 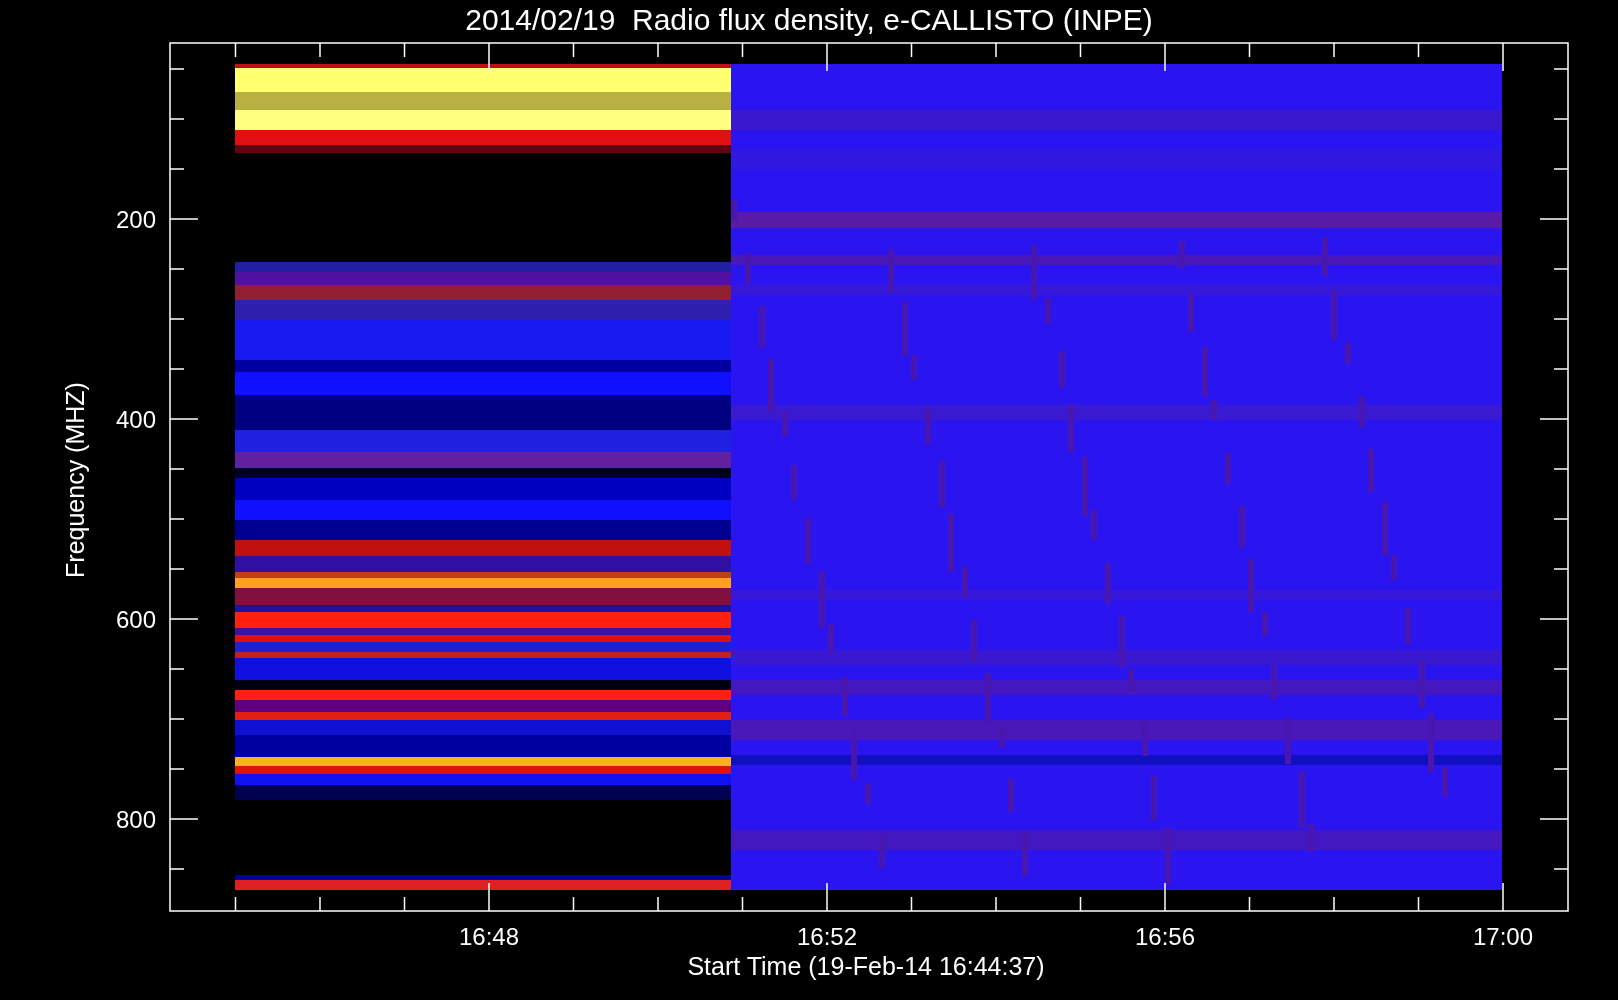 What do you see at coordinates (135, 619) in the screenshot?
I see `tick-label: 600` at bounding box center [135, 619].